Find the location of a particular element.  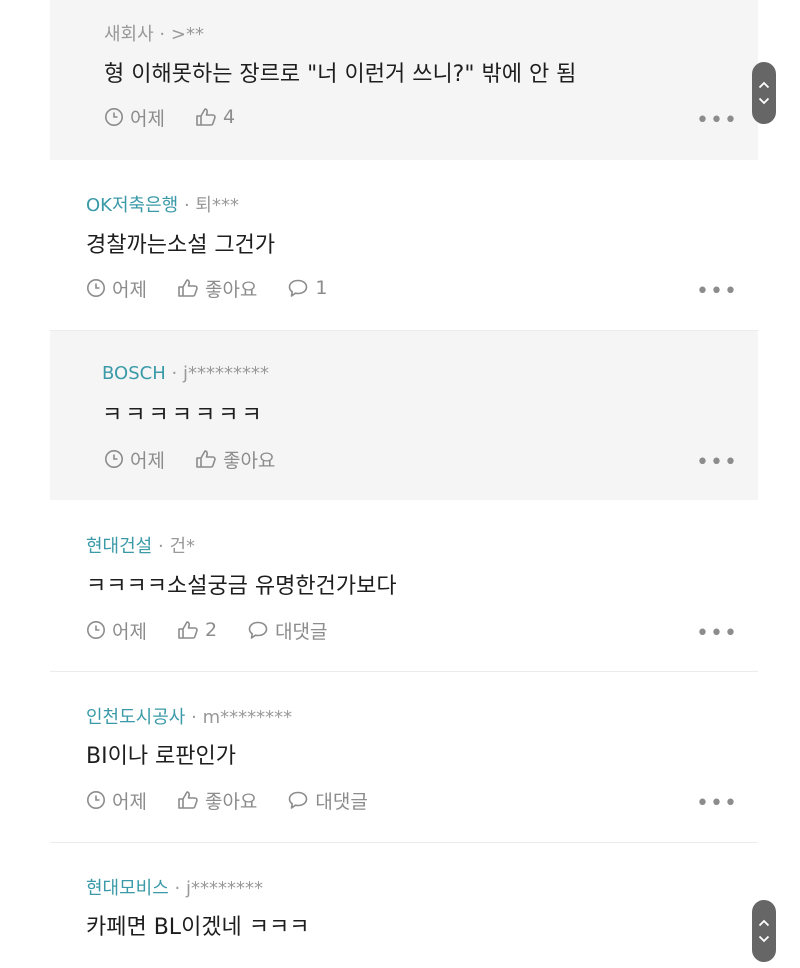

comment-text: 카페면 BL이겠네 ㅋㅋㅋ is located at coordinates (198, 927).